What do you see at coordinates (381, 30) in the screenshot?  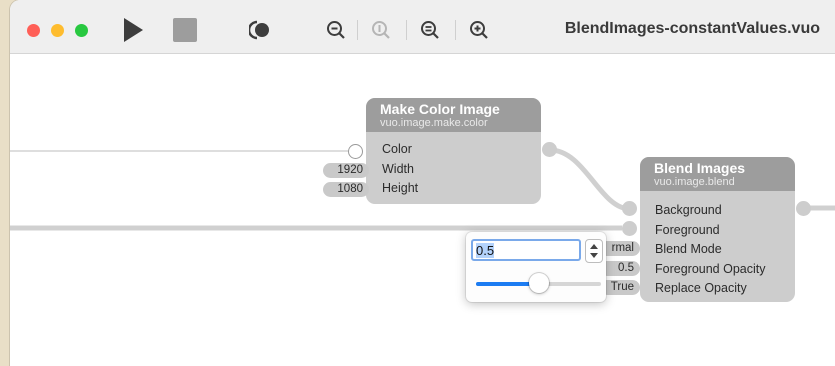 I see `zoom-actual-size-icon` at bounding box center [381, 30].